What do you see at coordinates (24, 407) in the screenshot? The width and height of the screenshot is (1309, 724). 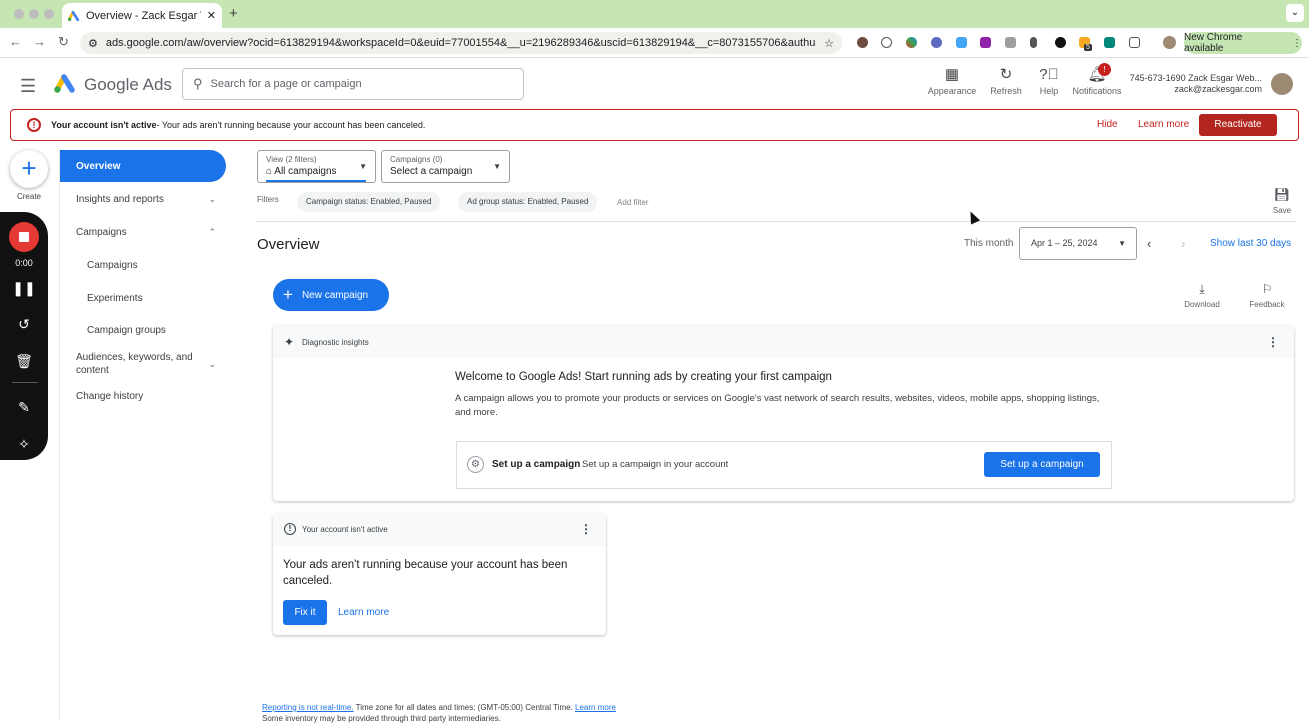 I see `pen-icon: ✎` at bounding box center [24, 407].